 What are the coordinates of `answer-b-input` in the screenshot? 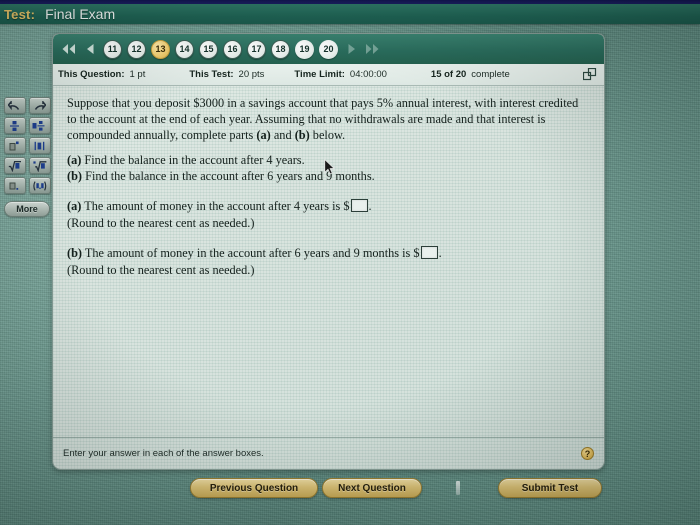 It's located at (429, 252).